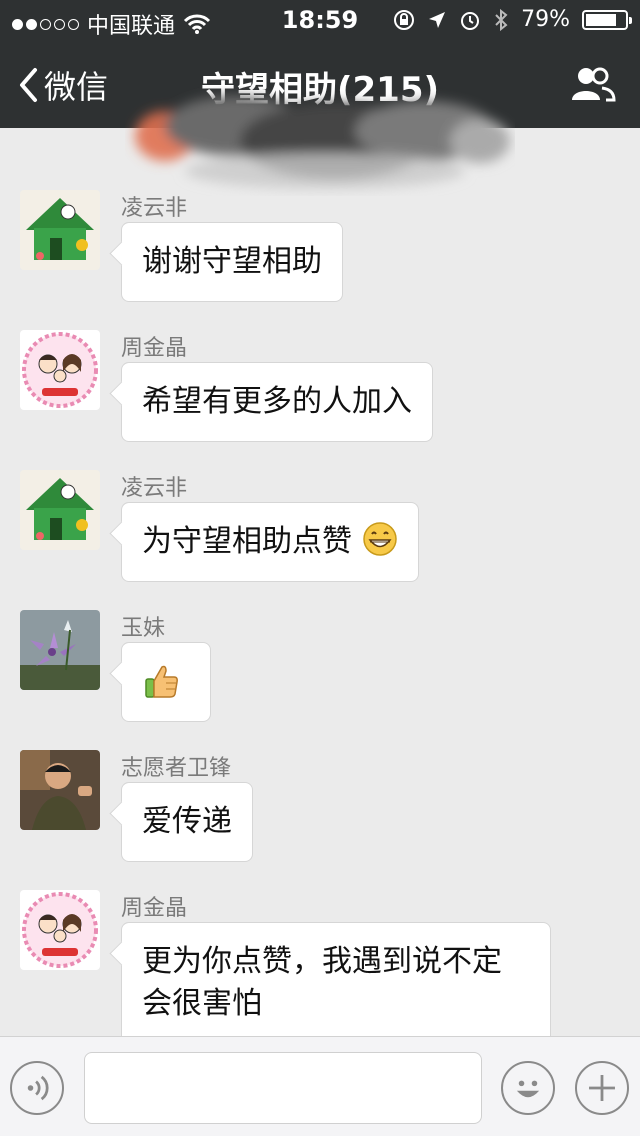 This screenshot has width=640, height=1136. I want to click on message-bubble: 爱传递, so click(187, 822).